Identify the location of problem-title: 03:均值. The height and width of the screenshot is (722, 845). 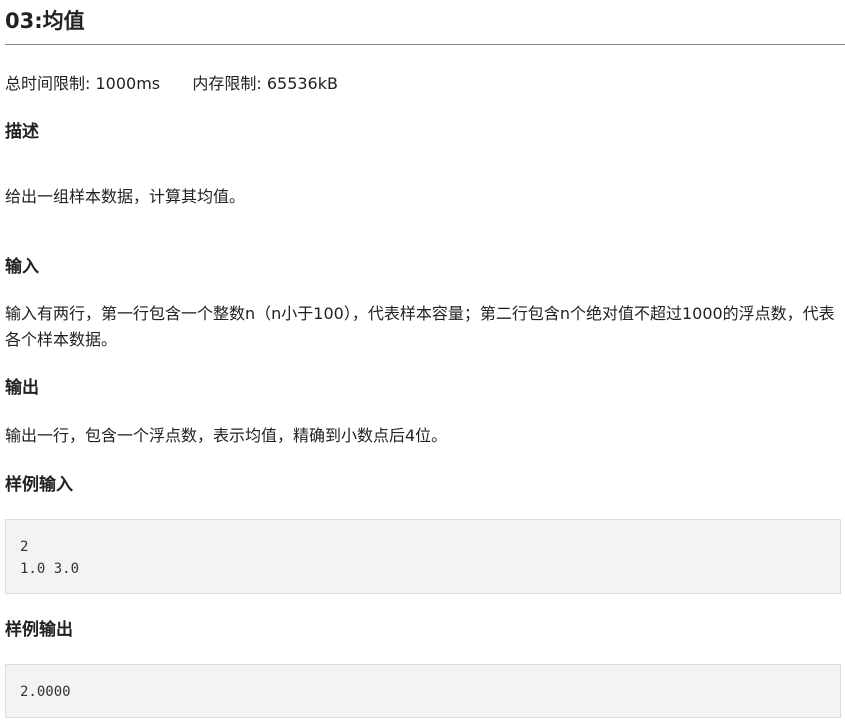
(45, 21).